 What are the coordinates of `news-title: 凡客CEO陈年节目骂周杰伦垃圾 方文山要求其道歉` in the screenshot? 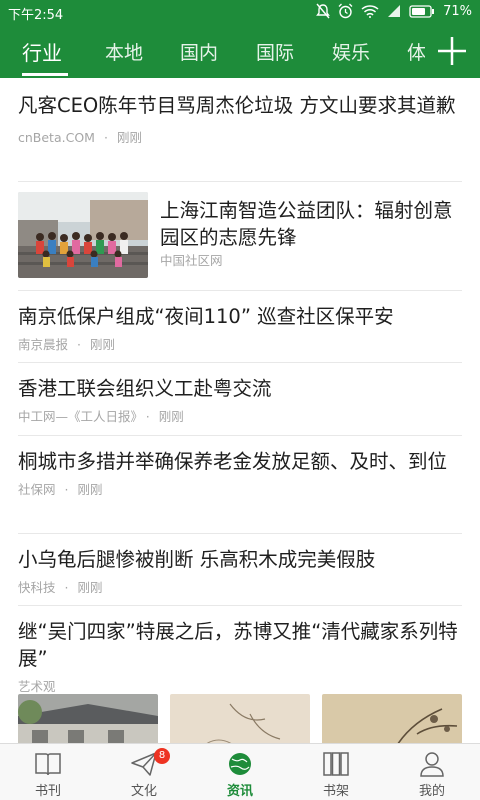 It's located at (237, 105).